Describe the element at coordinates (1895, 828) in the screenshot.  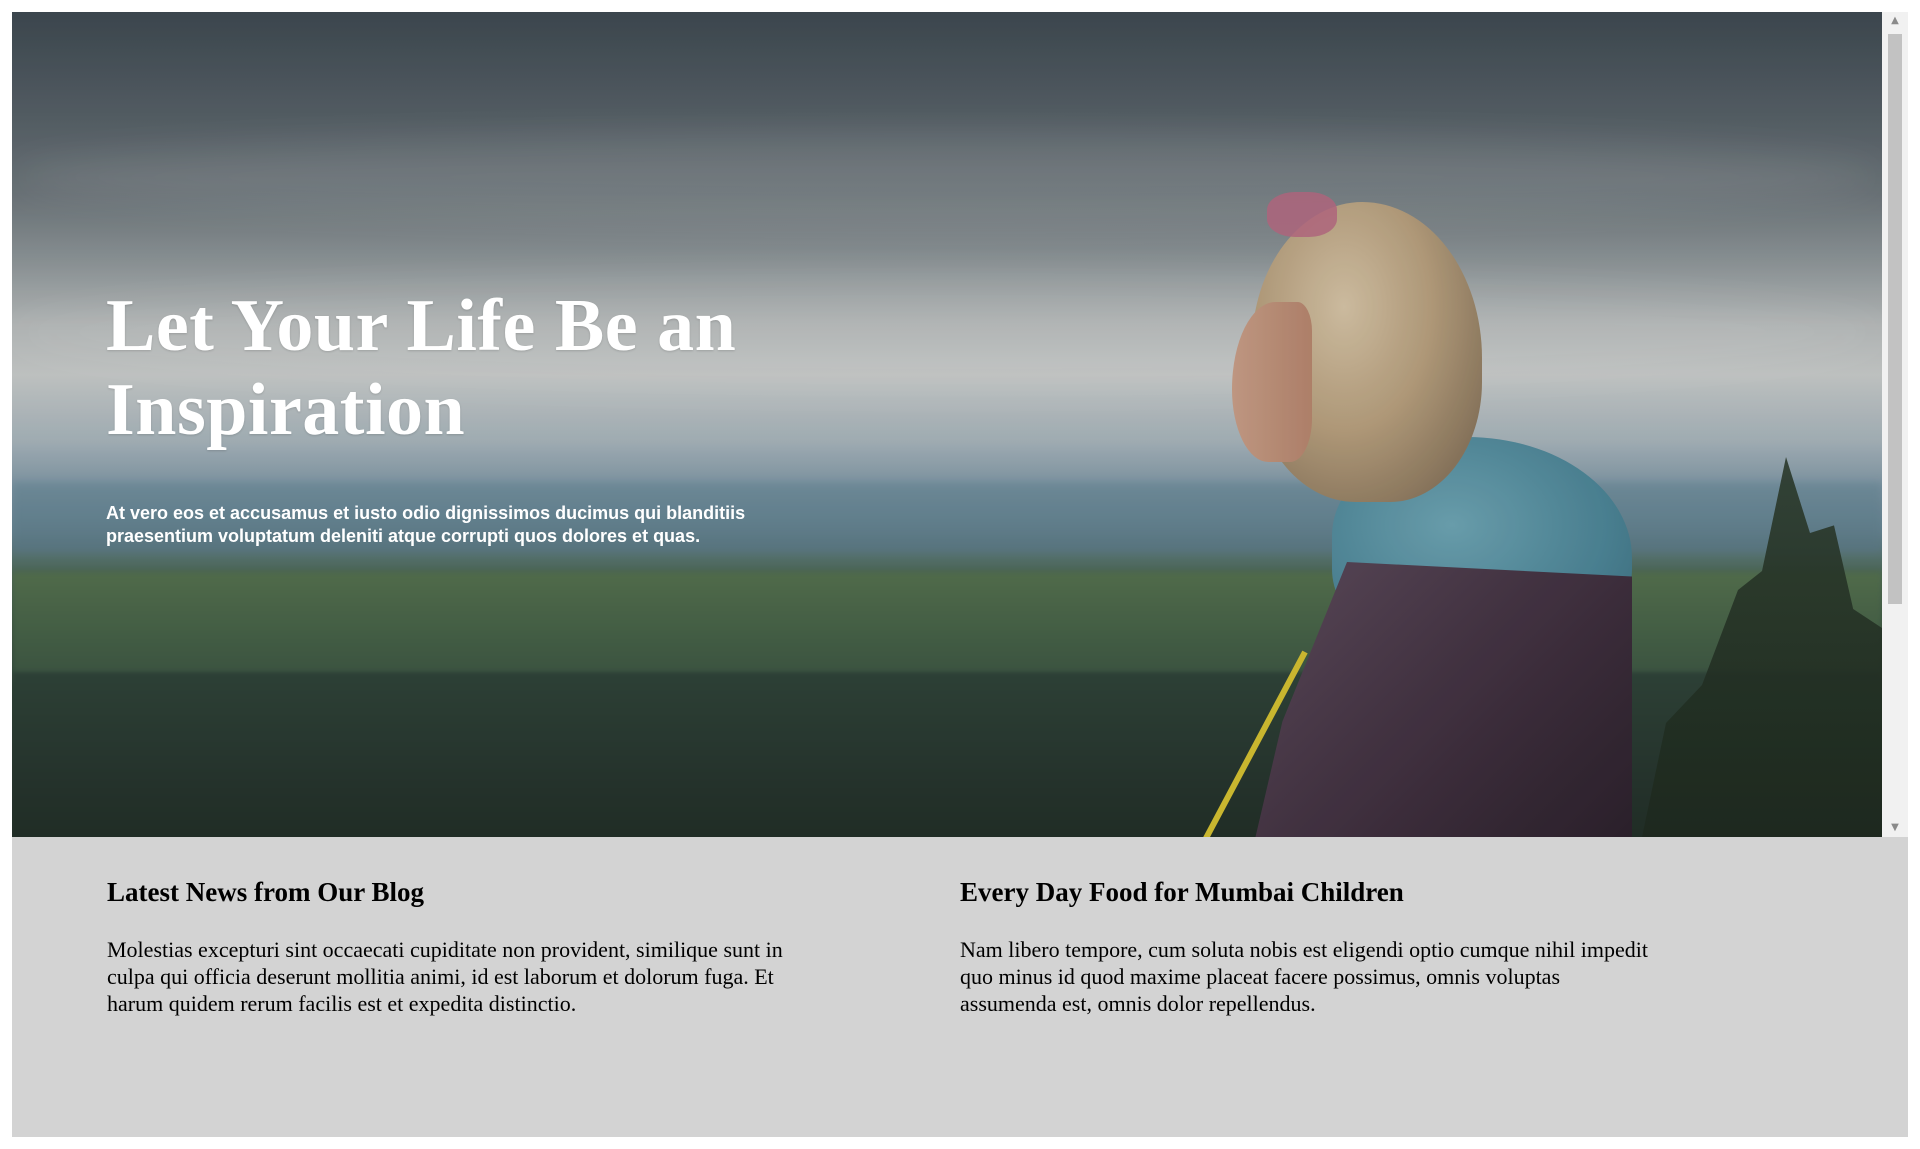
I see `scroll-down-arrow-icon: ▼` at that location.